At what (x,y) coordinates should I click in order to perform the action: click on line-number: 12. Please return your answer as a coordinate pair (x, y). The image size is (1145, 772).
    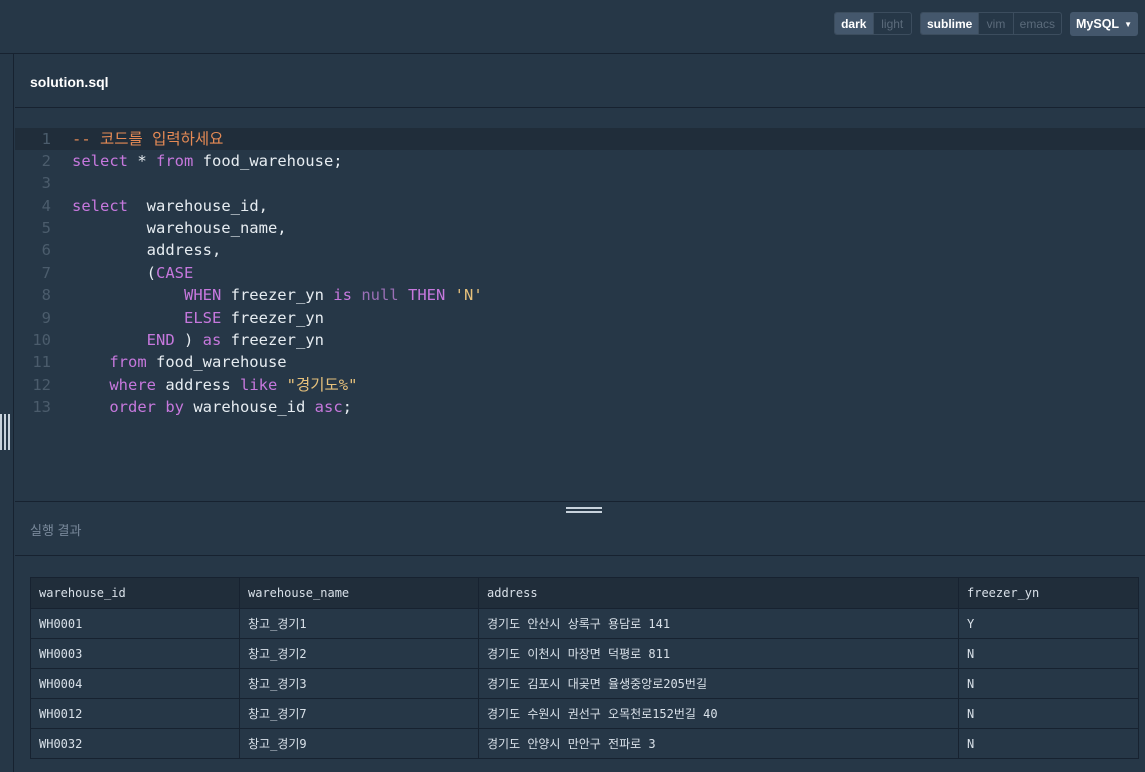
    Looking at the image, I should click on (41, 385).